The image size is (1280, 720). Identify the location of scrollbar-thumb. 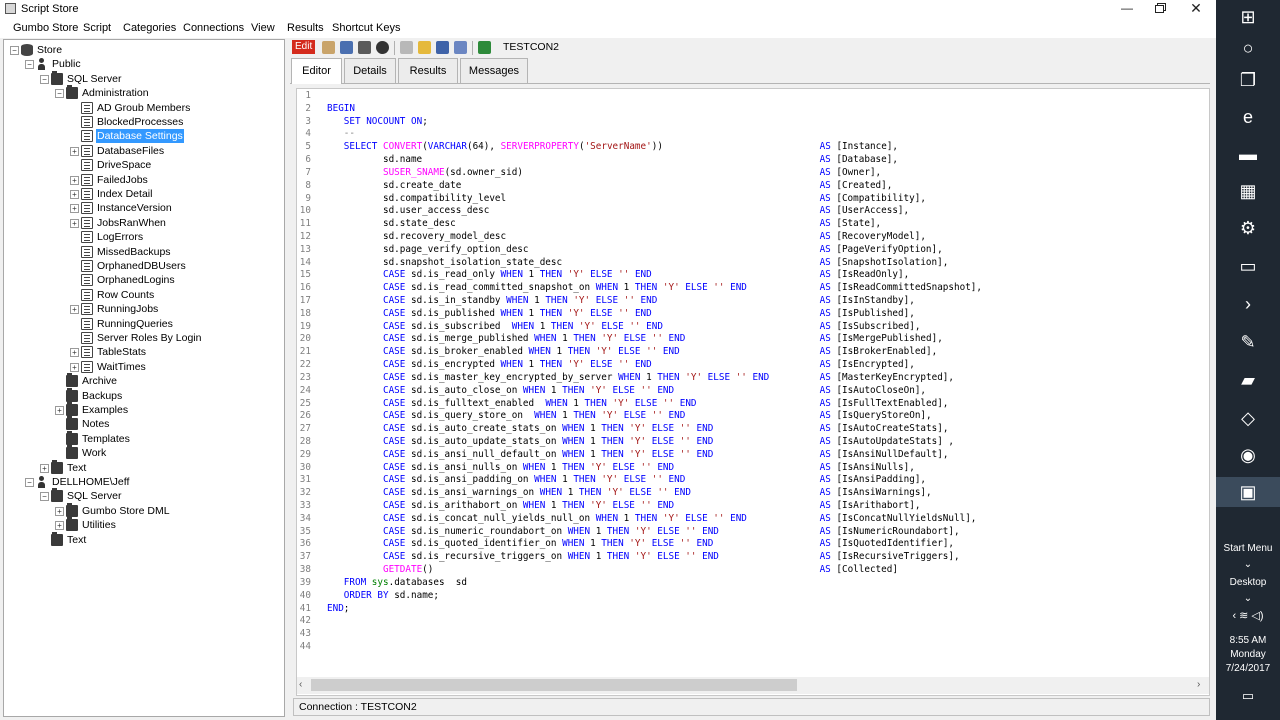
(554, 685).